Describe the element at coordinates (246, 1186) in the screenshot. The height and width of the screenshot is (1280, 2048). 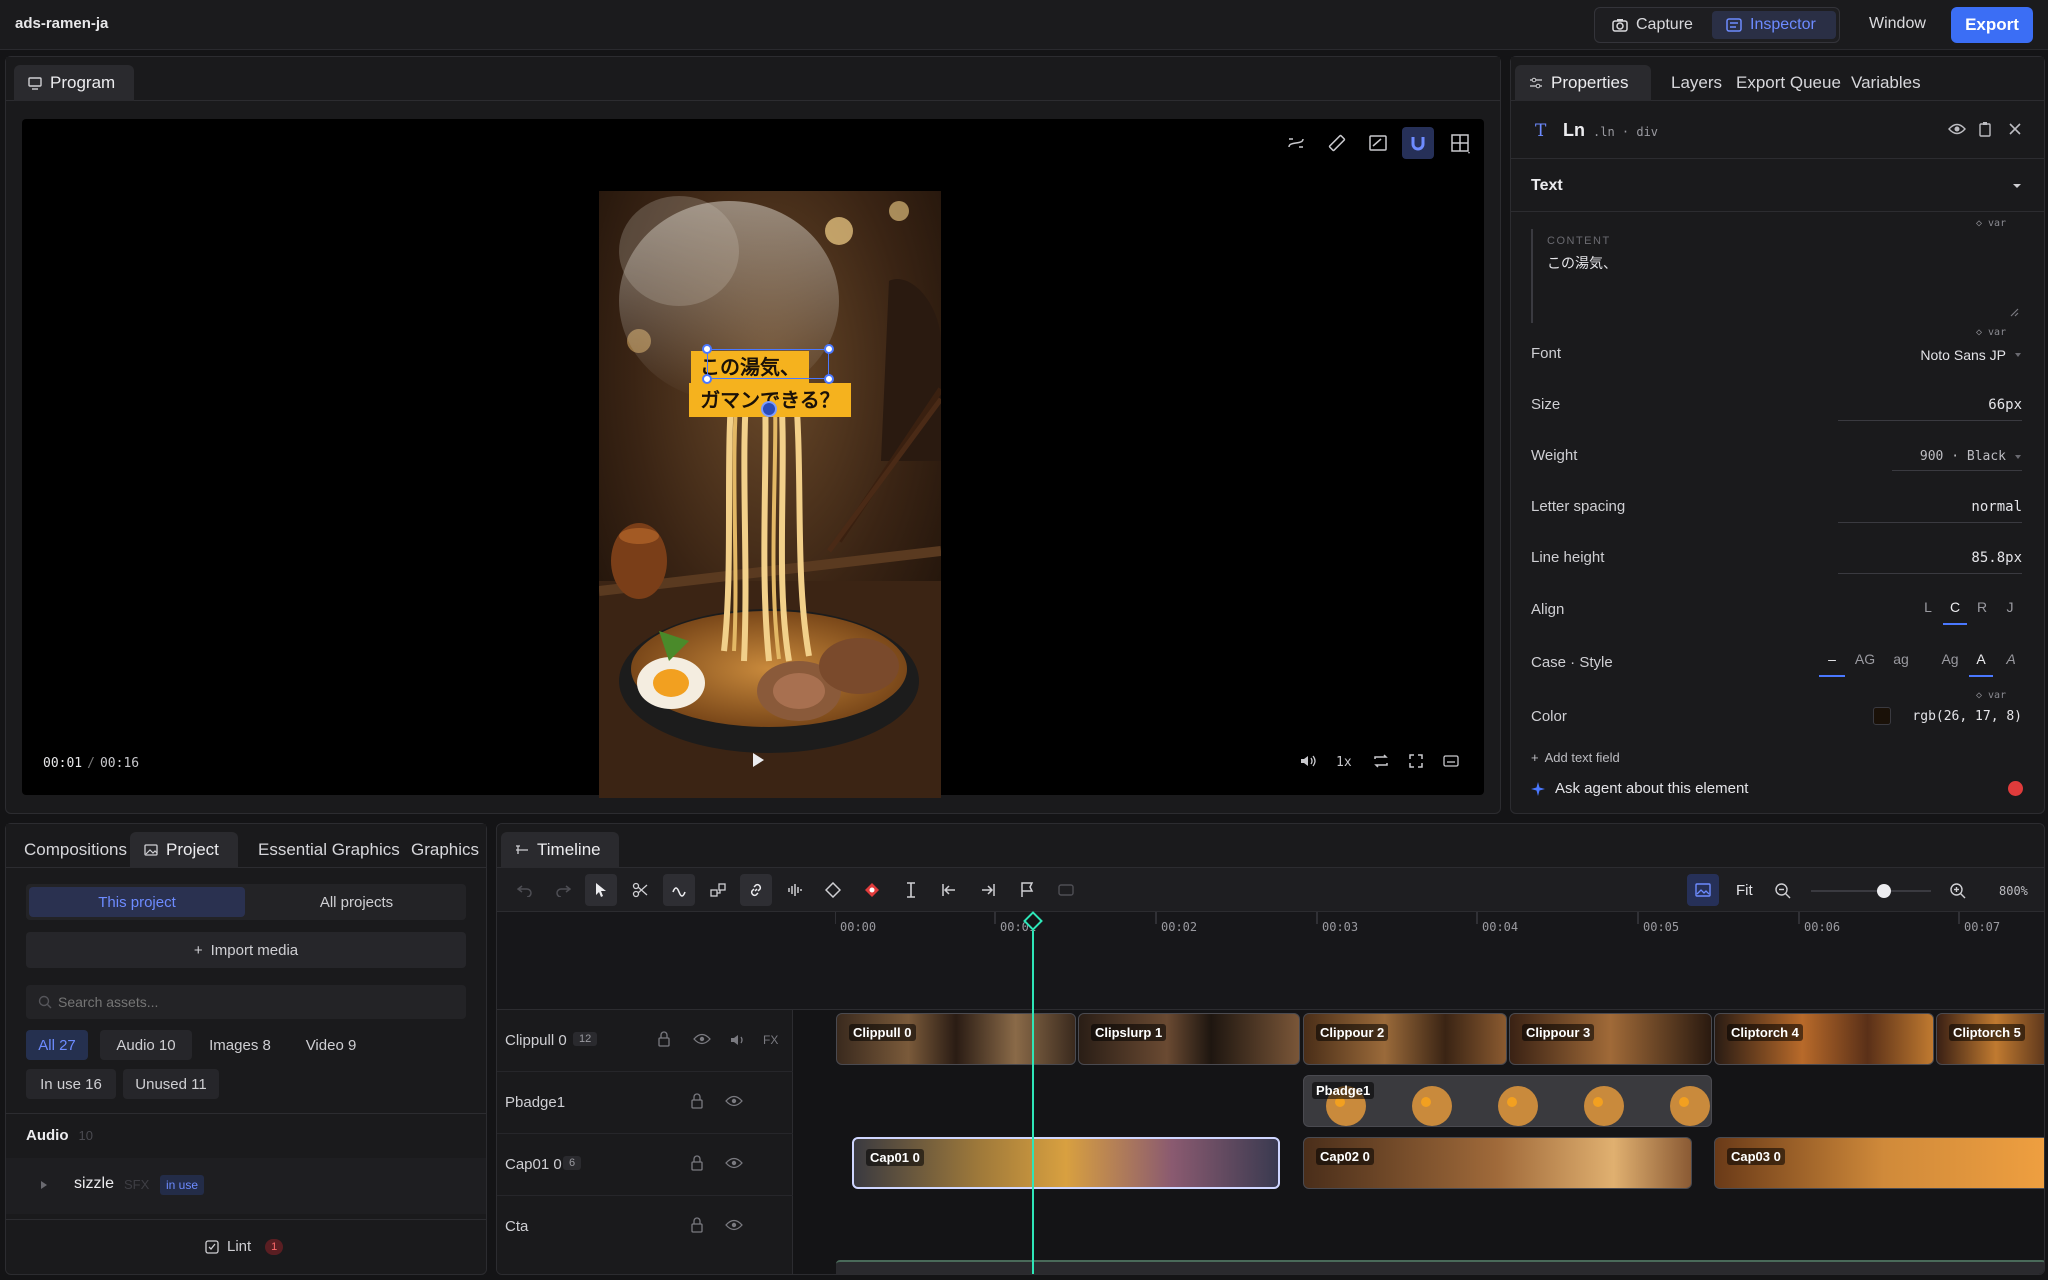
I see `asset-row: sizzle SFX in use` at that location.